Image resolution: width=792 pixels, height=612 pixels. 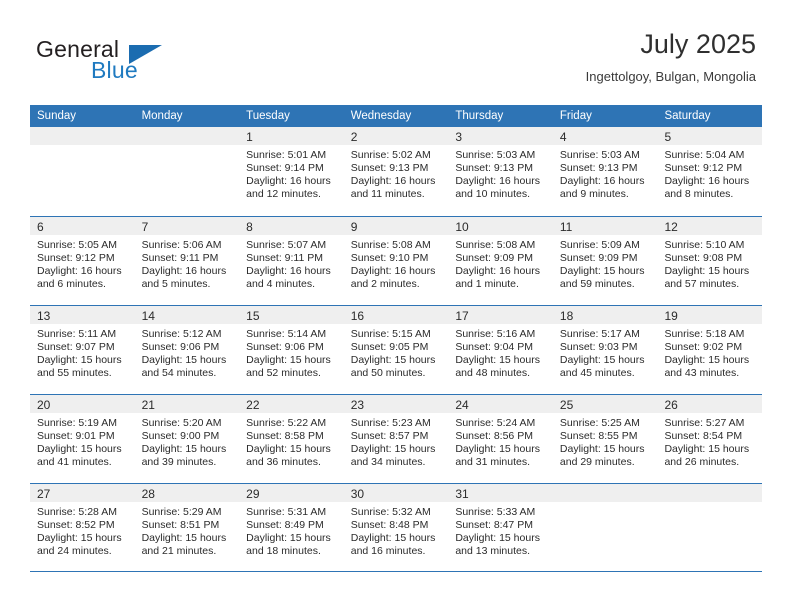 What do you see at coordinates (500, 404) in the screenshot?
I see `day-number-band: 24` at bounding box center [500, 404].